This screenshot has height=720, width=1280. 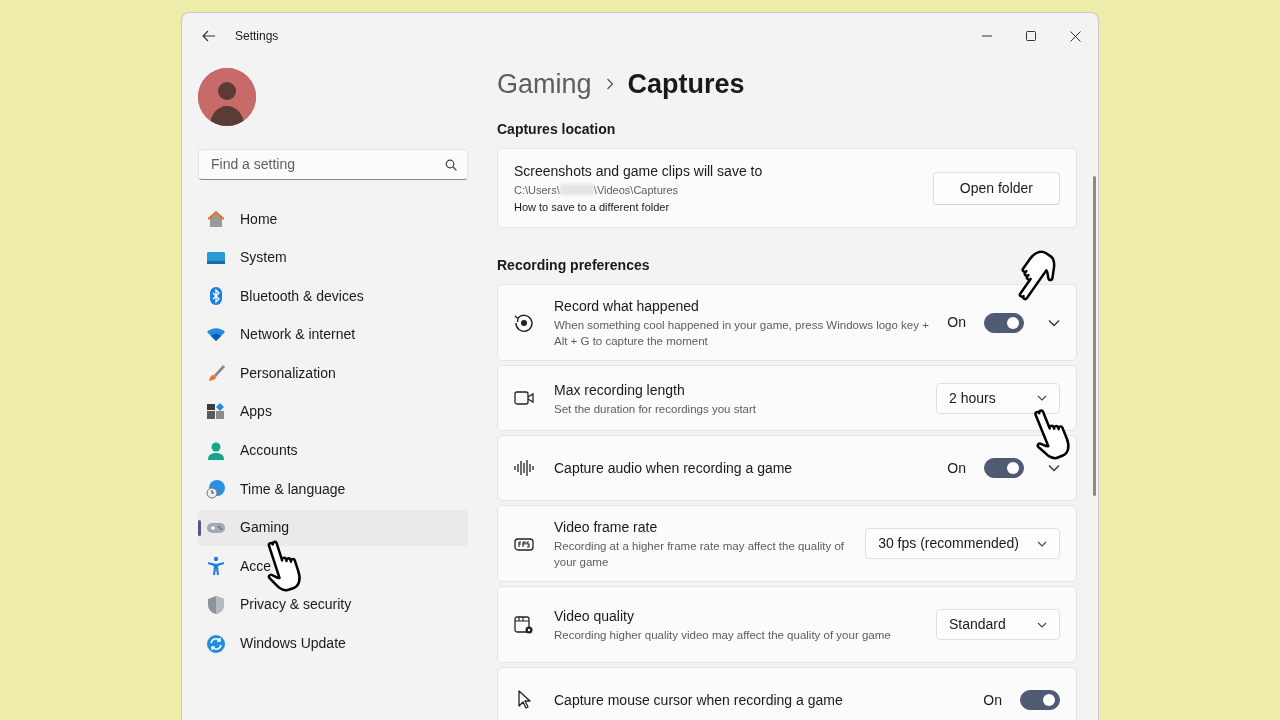 What do you see at coordinates (698, 700) in the screenshot?
I see `setting-title: Capture mouse cursor when recording a game` at bounding box center [698, 700].